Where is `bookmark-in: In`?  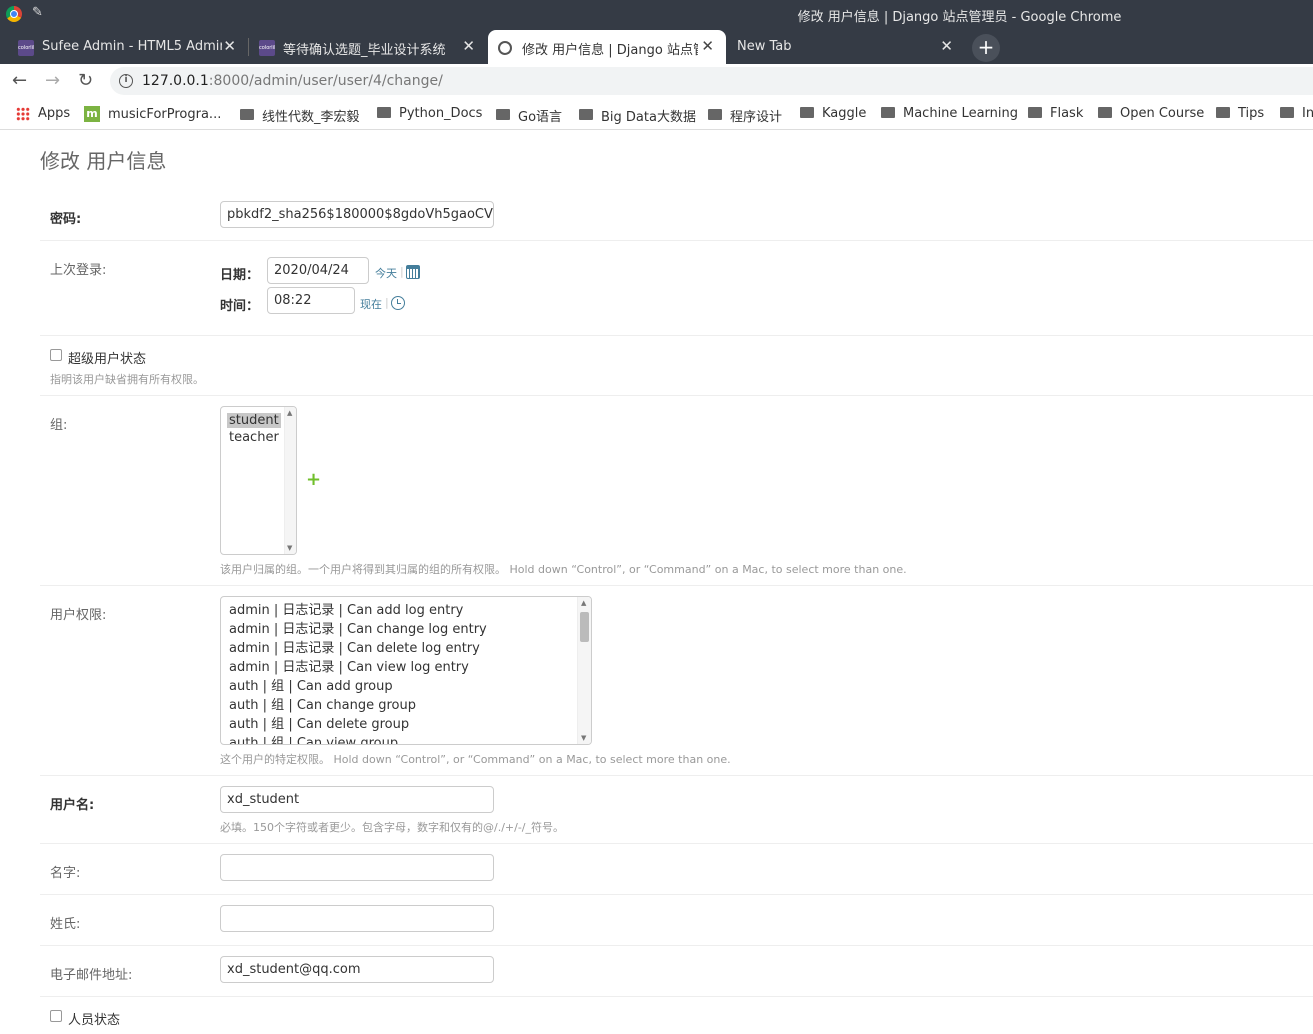
bookmark-in: In is located at coordinates (1296, 113).